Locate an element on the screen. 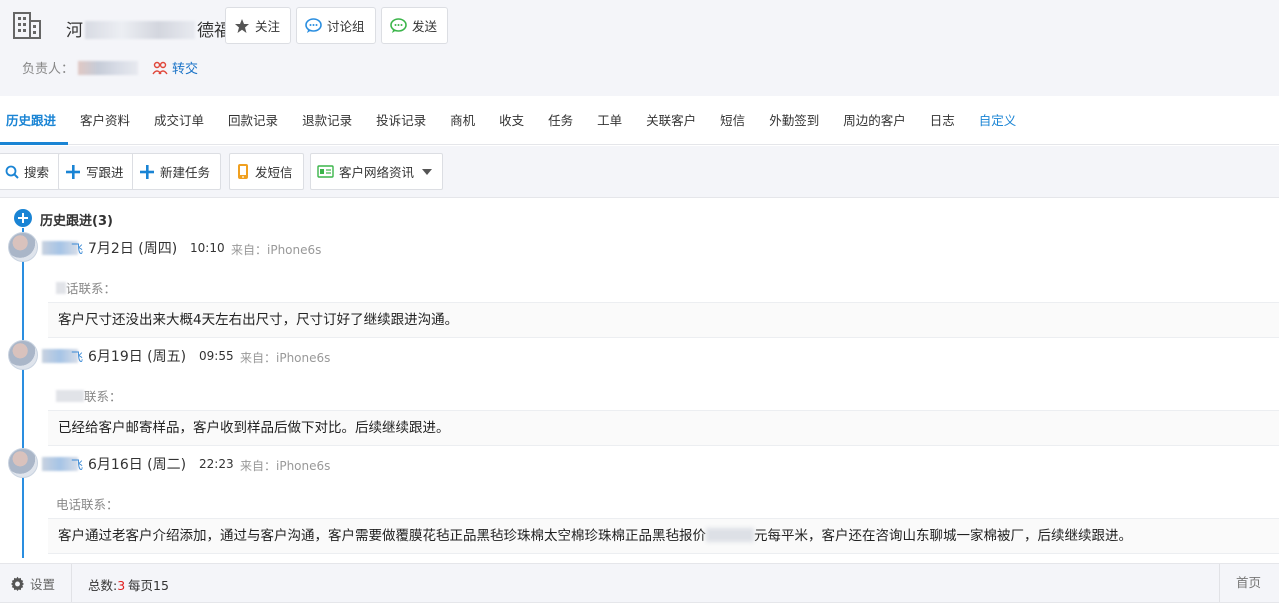 This screenshot has height=611, width=1279. entry-content: 已经给客户邮寄样品，客户收到样品后做下对比。后续继续跟进。 is located at coordinates (663, 428).